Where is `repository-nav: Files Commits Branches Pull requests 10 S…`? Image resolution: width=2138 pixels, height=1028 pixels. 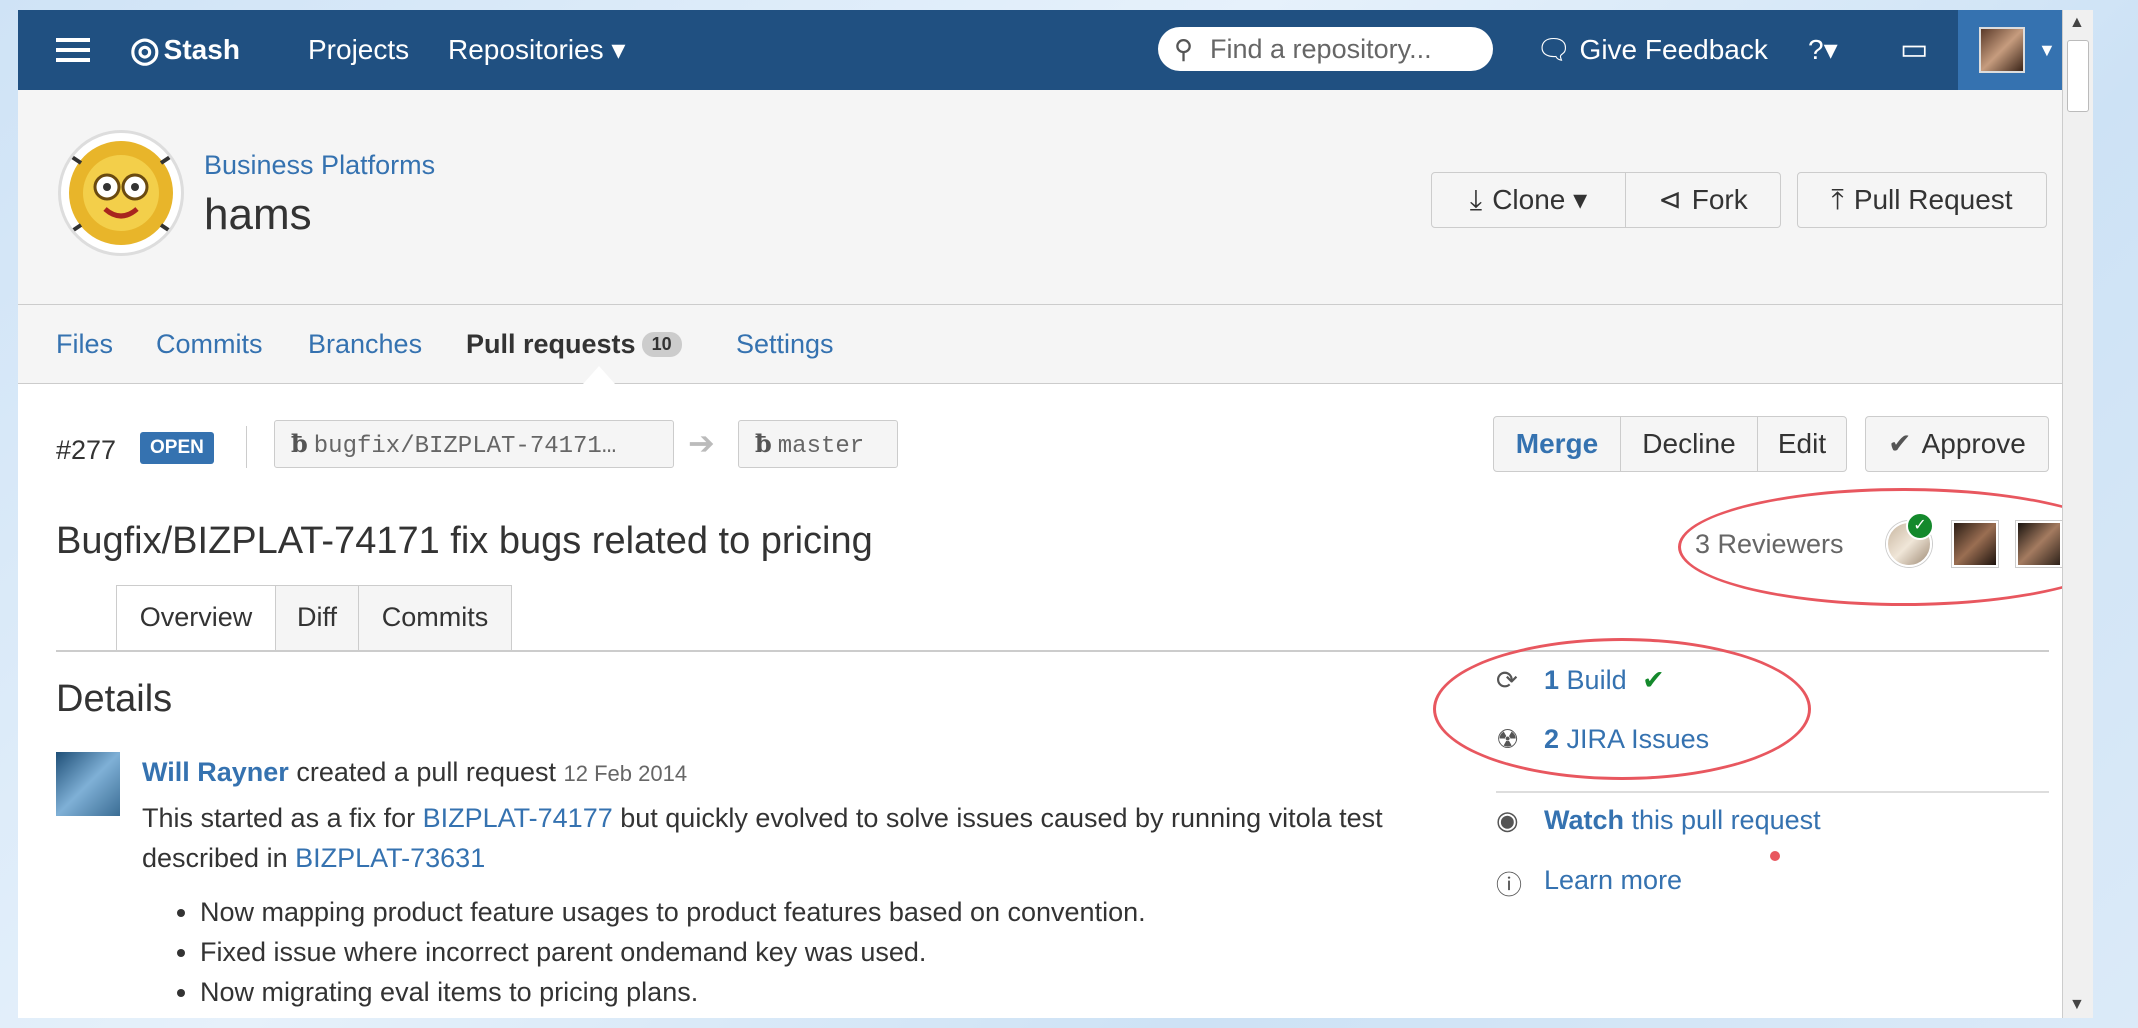 repository-nav: Files Commits Branches Pull requests 10 S… is located at coordinates (1040, 344).